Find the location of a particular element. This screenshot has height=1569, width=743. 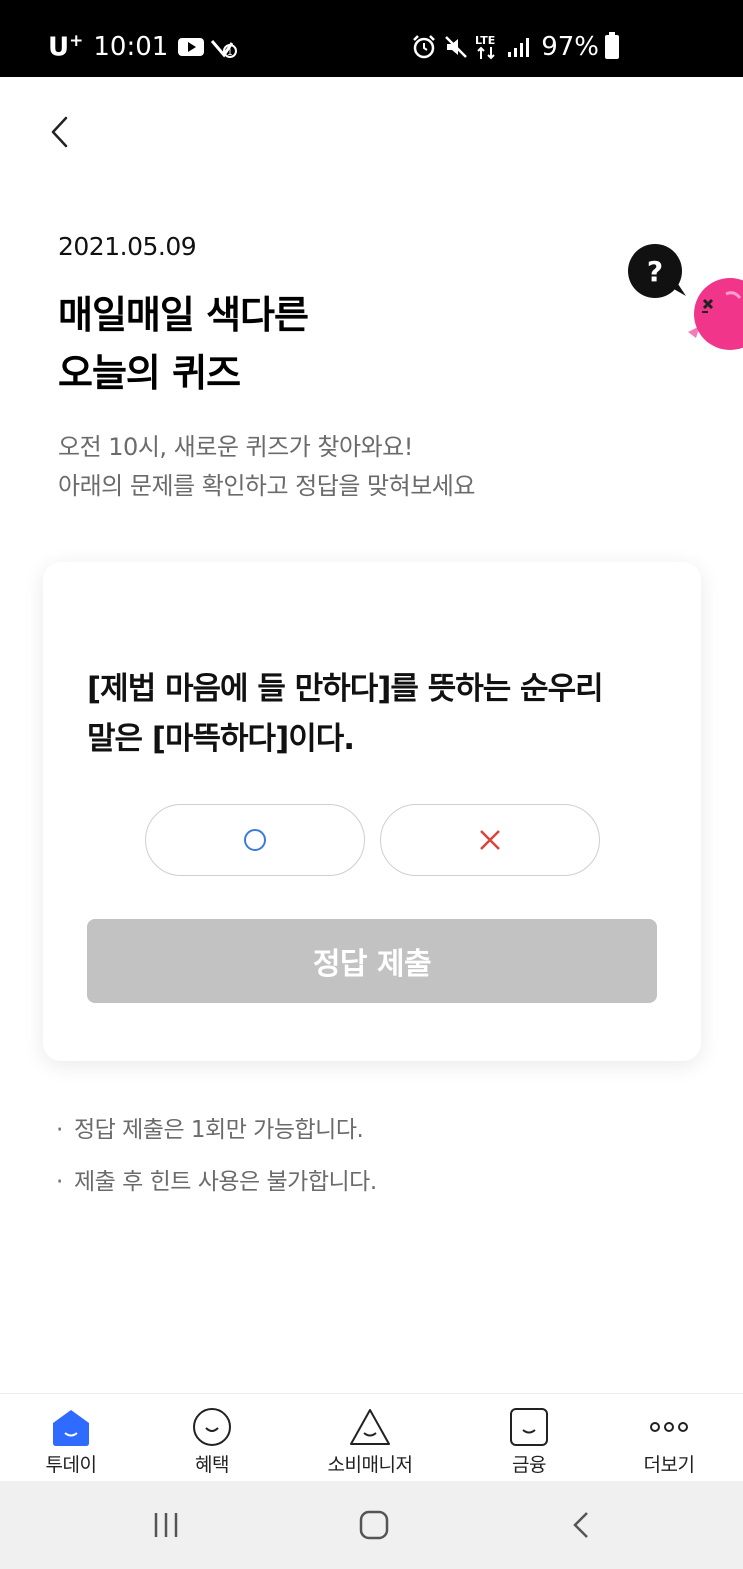

question-line-1: [제법 마음에 들 만하다]를 뜻하는 순우리 is located at coordinates (345, 689).